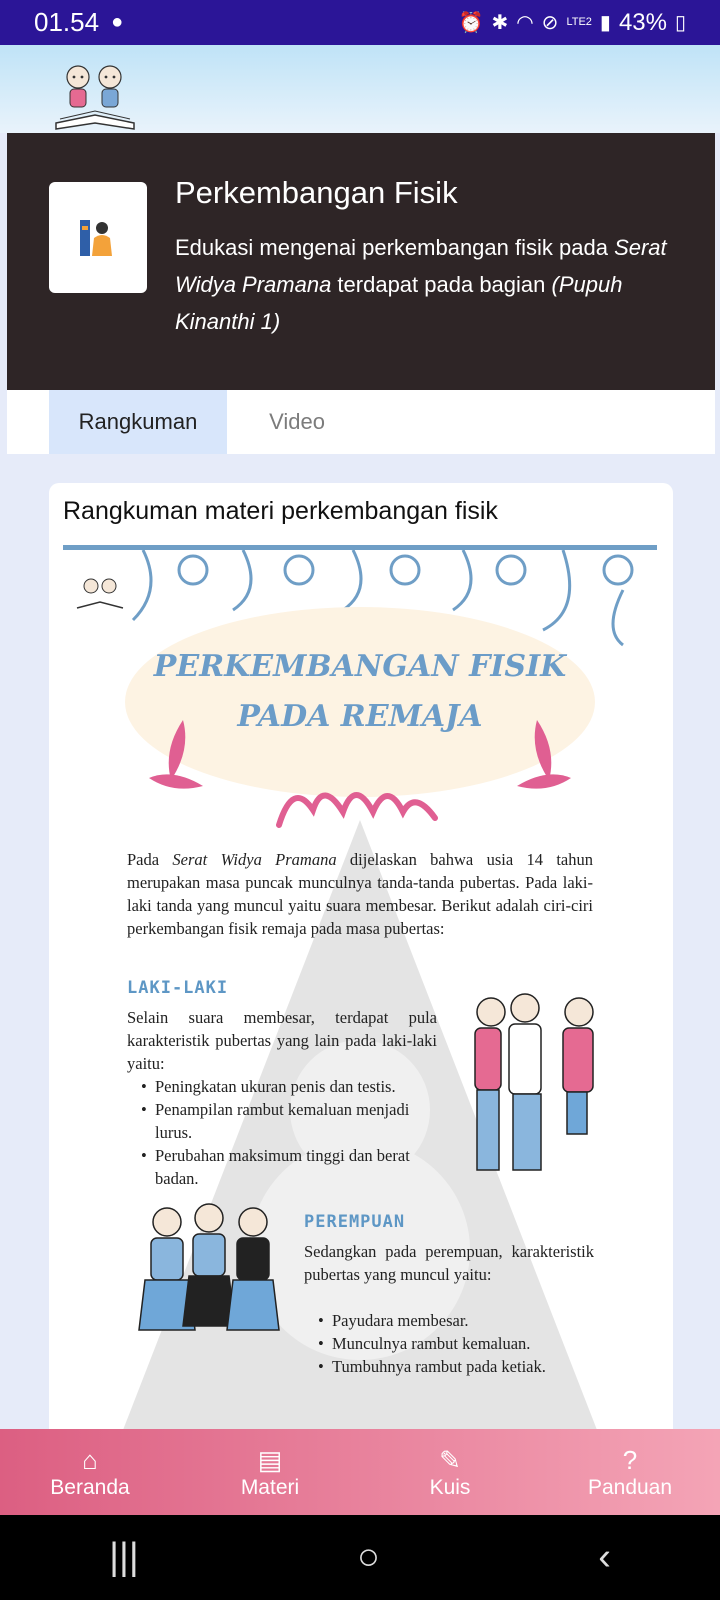  What do you see at coordinates (117, 22) in the screenshot?
I see `account-icon: ●` at bounding box center [117, 22].